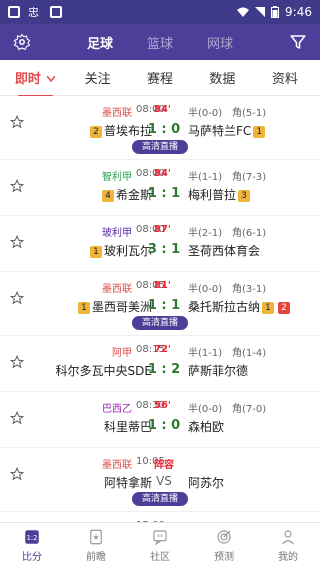 This screenshot has height=568, width=320. Describe the element at coordinates (126, 194) in the screenshot. I see `home-team: 4 希金斯` at that location.